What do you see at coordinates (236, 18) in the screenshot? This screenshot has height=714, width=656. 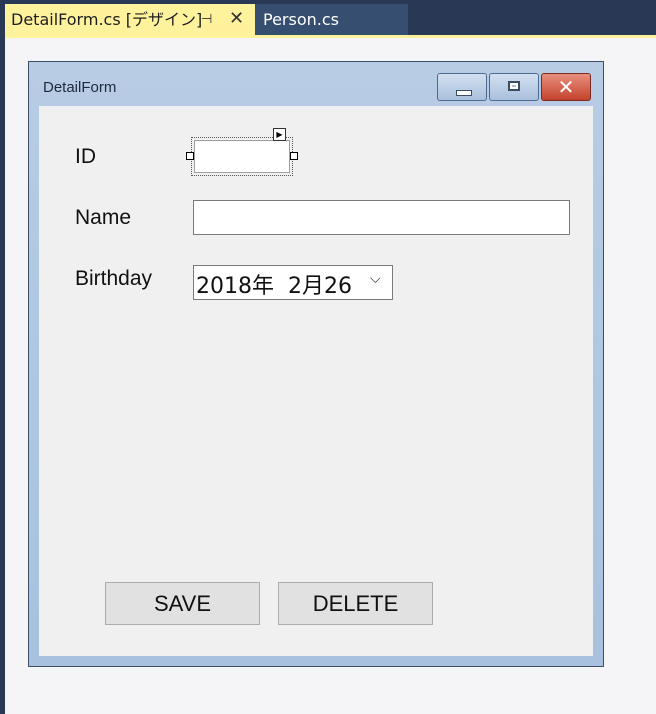 I see `close-tab-icon: ✕` at bounding box center [236, 18].